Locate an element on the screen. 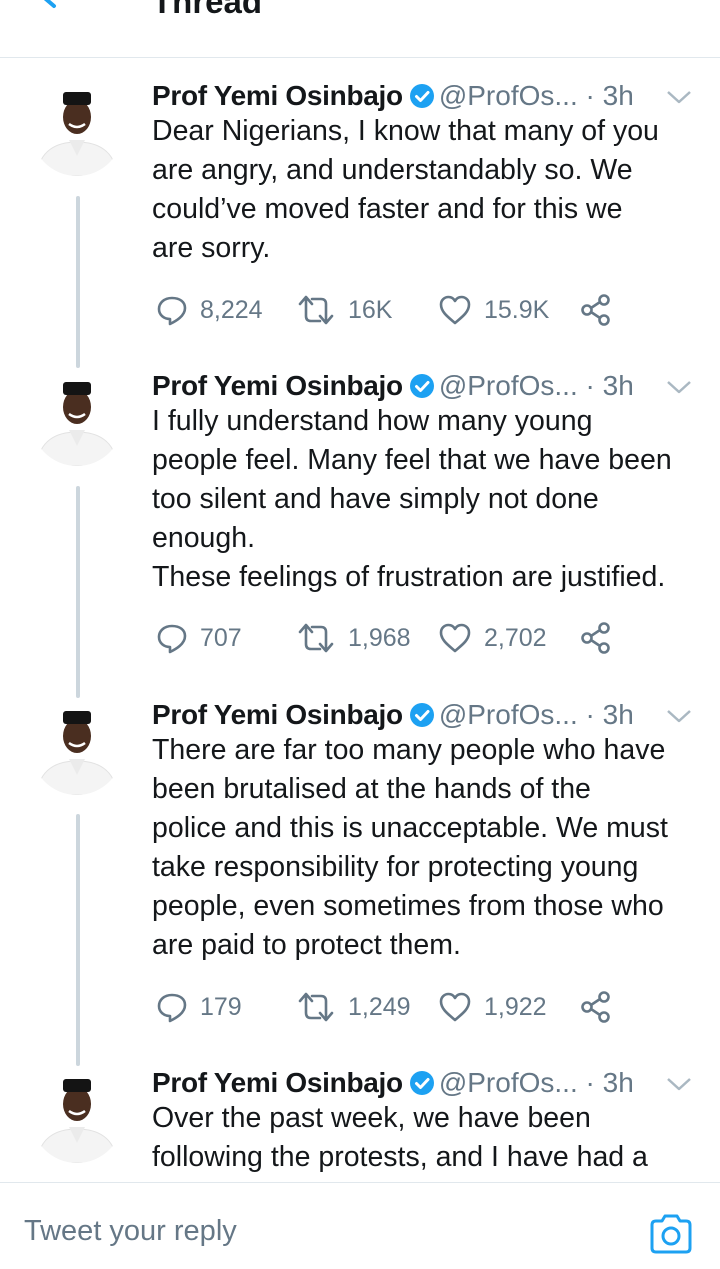 This screenshot has width=720, height=1269. page-title: Thread is located at coordinates (207, 10).